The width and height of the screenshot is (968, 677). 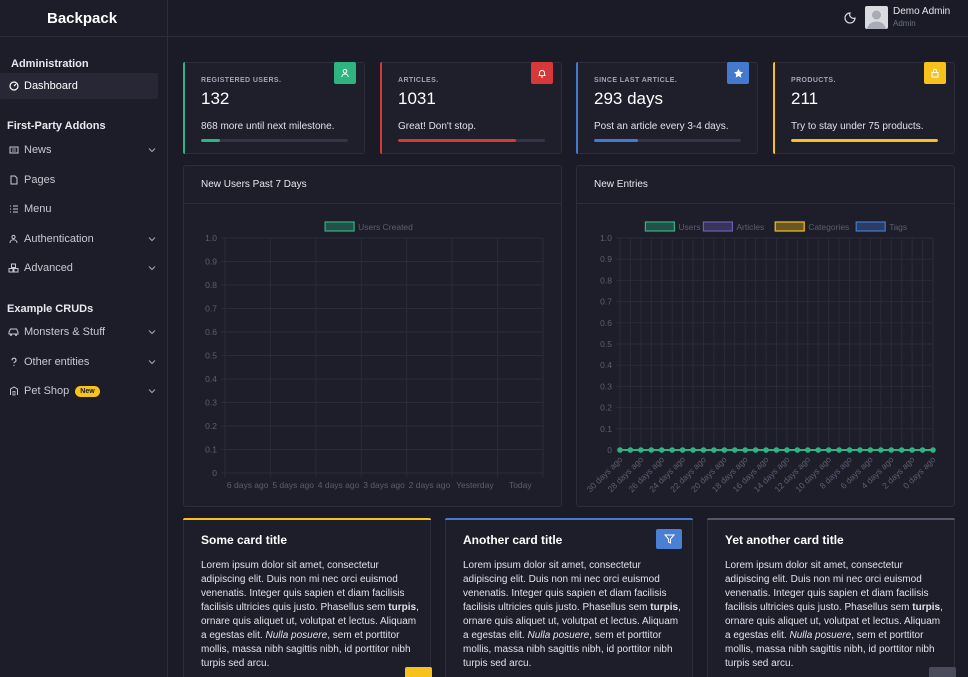 What do you see at coordinates (215, 98) in the screenshot?
I see `stat-value: 132` at bounding box center [215, 98].